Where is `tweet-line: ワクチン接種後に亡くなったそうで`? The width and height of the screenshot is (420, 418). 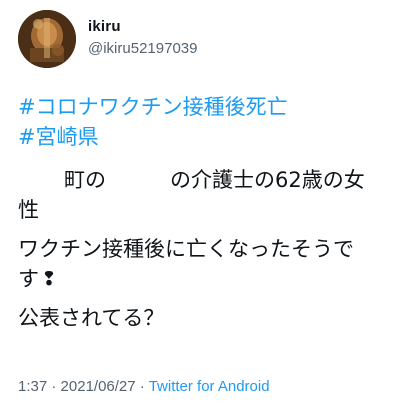
tweet-line: ワクチン接種後に亡くなったそうで is located at coordinates (186, 249).